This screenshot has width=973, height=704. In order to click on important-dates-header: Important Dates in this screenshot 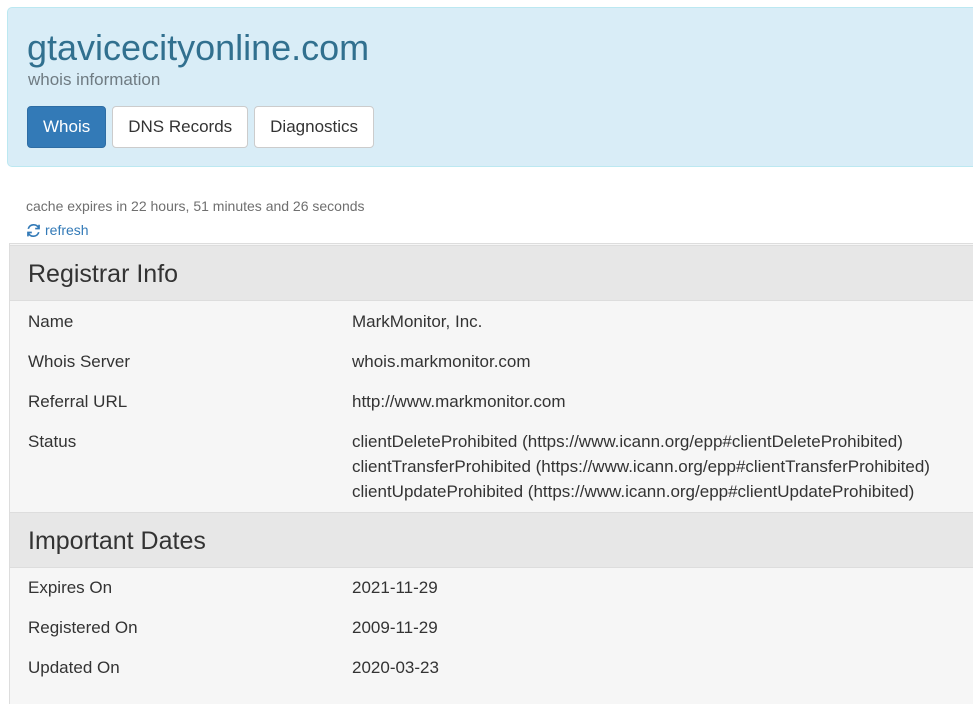, I will do `click(491, 540)`.